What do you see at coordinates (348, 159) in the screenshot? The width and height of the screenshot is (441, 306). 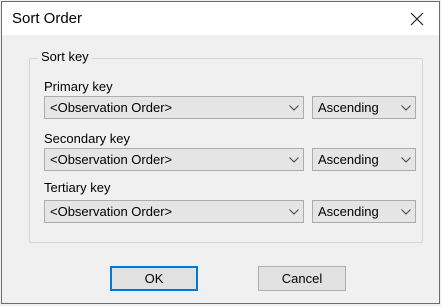 I see `secondary-key-order-value: Ascending` at bounding box center [348, 159].